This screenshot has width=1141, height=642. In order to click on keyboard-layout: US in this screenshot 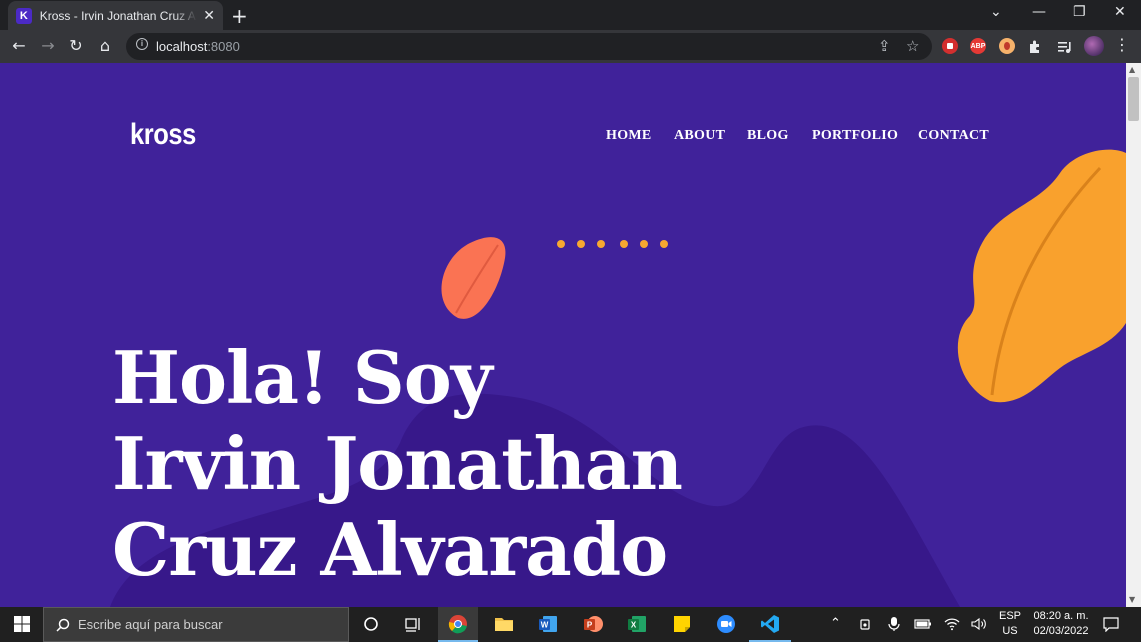, I will do `click(1010, 631)`.